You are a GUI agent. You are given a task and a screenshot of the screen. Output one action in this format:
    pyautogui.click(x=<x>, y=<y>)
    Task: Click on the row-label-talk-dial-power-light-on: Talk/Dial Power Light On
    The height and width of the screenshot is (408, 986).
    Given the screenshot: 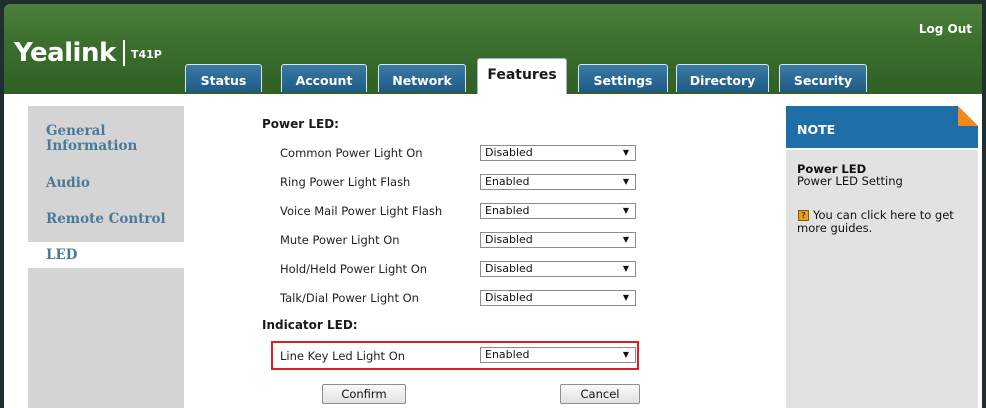 What is the action you would take?
    pyautogui.click(x=349, y=298)
    